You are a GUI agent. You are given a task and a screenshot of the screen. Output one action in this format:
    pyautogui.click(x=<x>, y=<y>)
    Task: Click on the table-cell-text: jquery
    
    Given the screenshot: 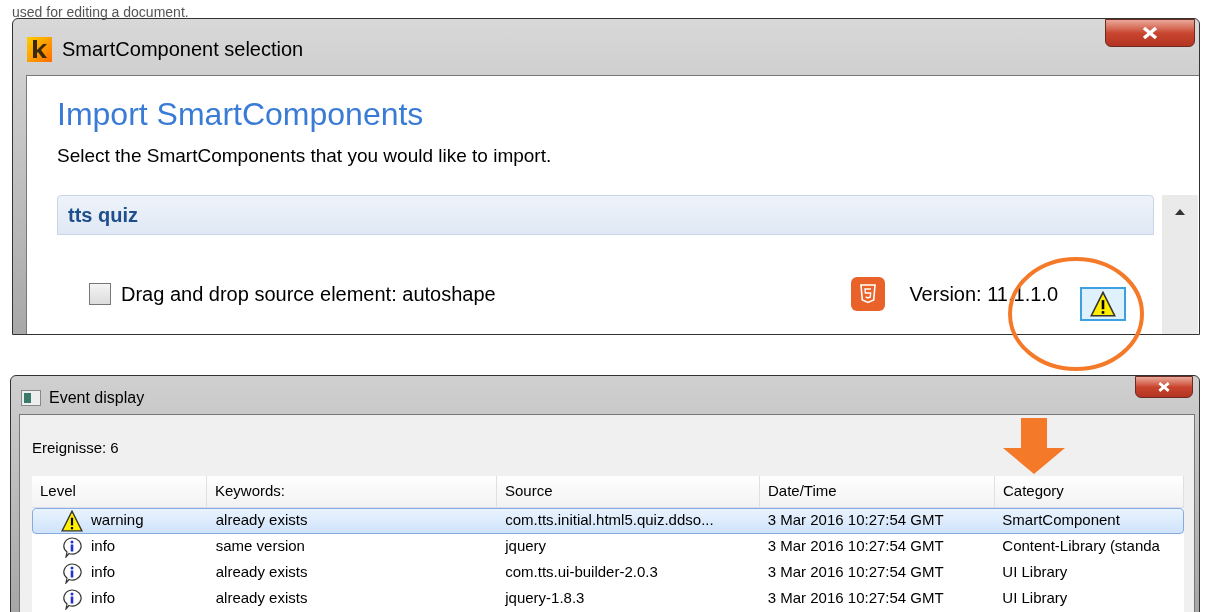 What is the action you would take?
    pyautogui.click(x=526, y=546)
    